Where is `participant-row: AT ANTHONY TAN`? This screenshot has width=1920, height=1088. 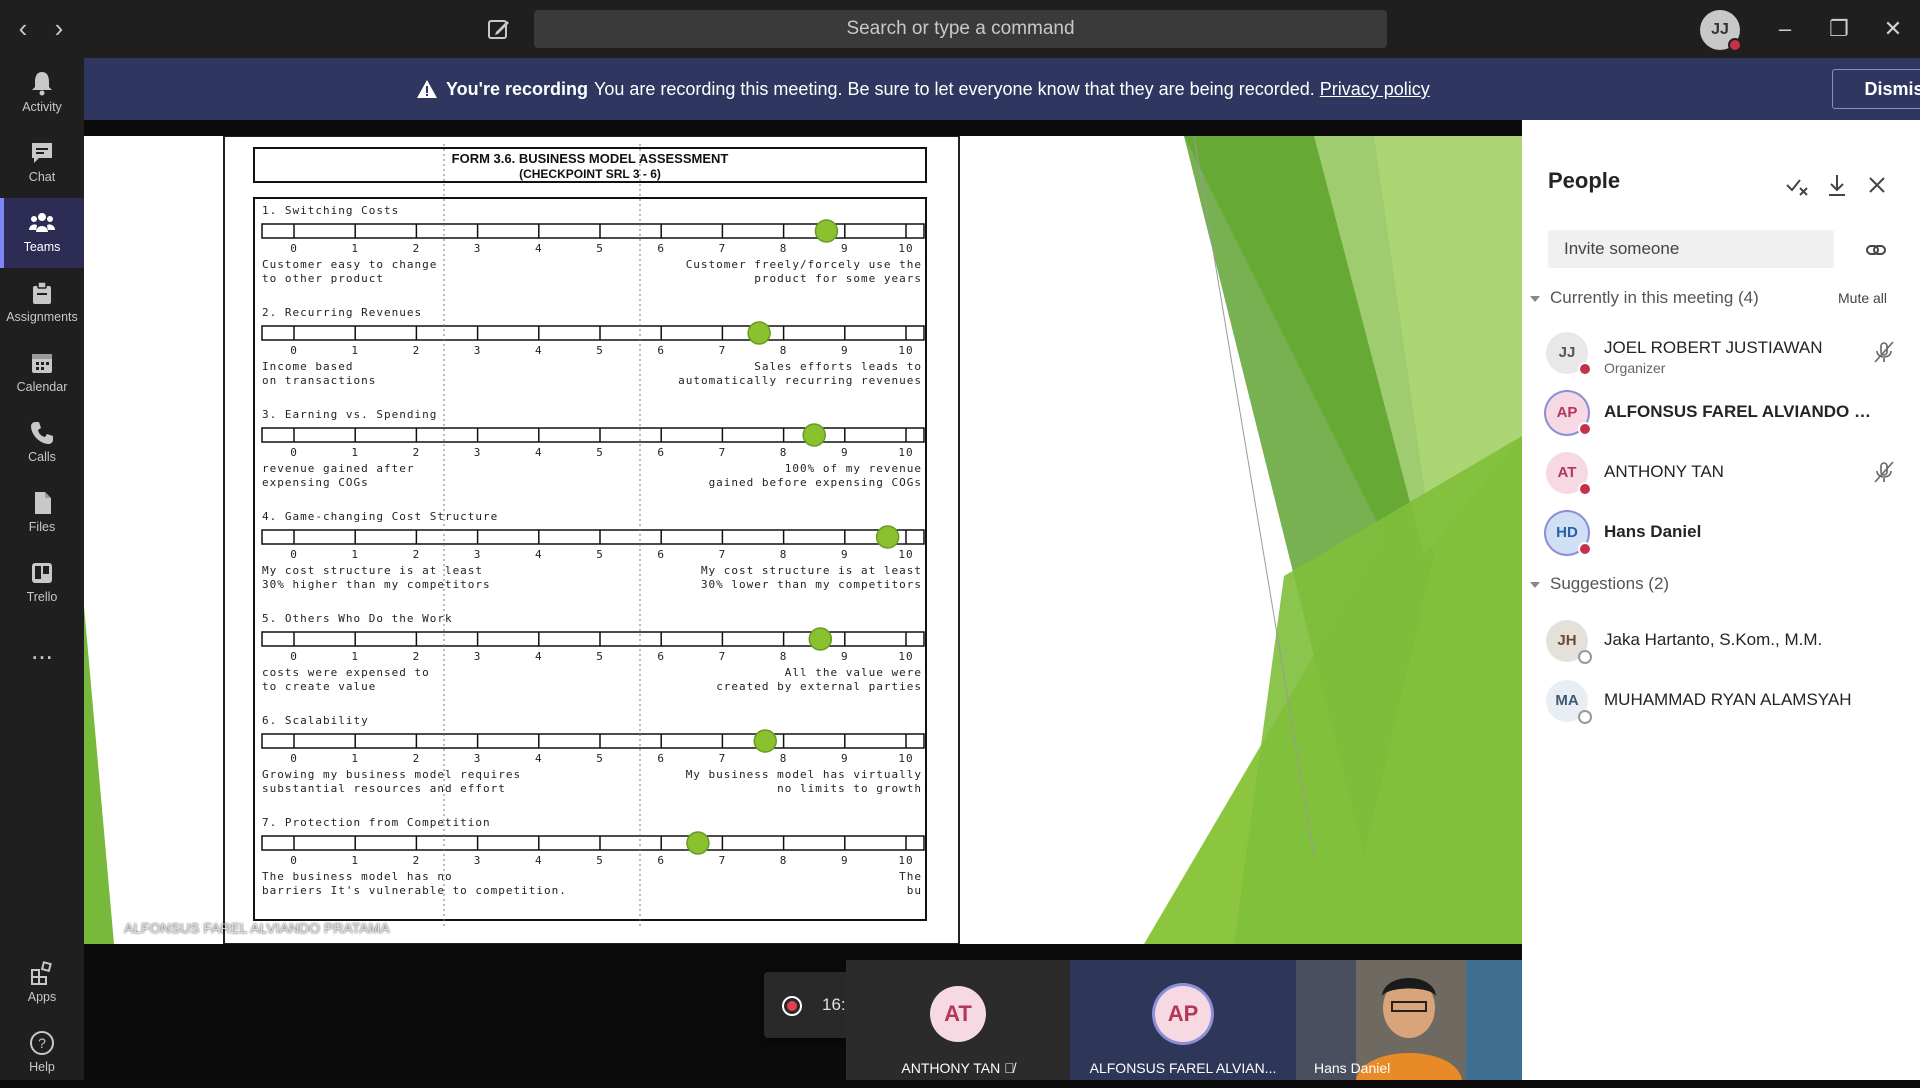
participant-row: AT ANTHONY TAN is located at coordinates (1721, 472).